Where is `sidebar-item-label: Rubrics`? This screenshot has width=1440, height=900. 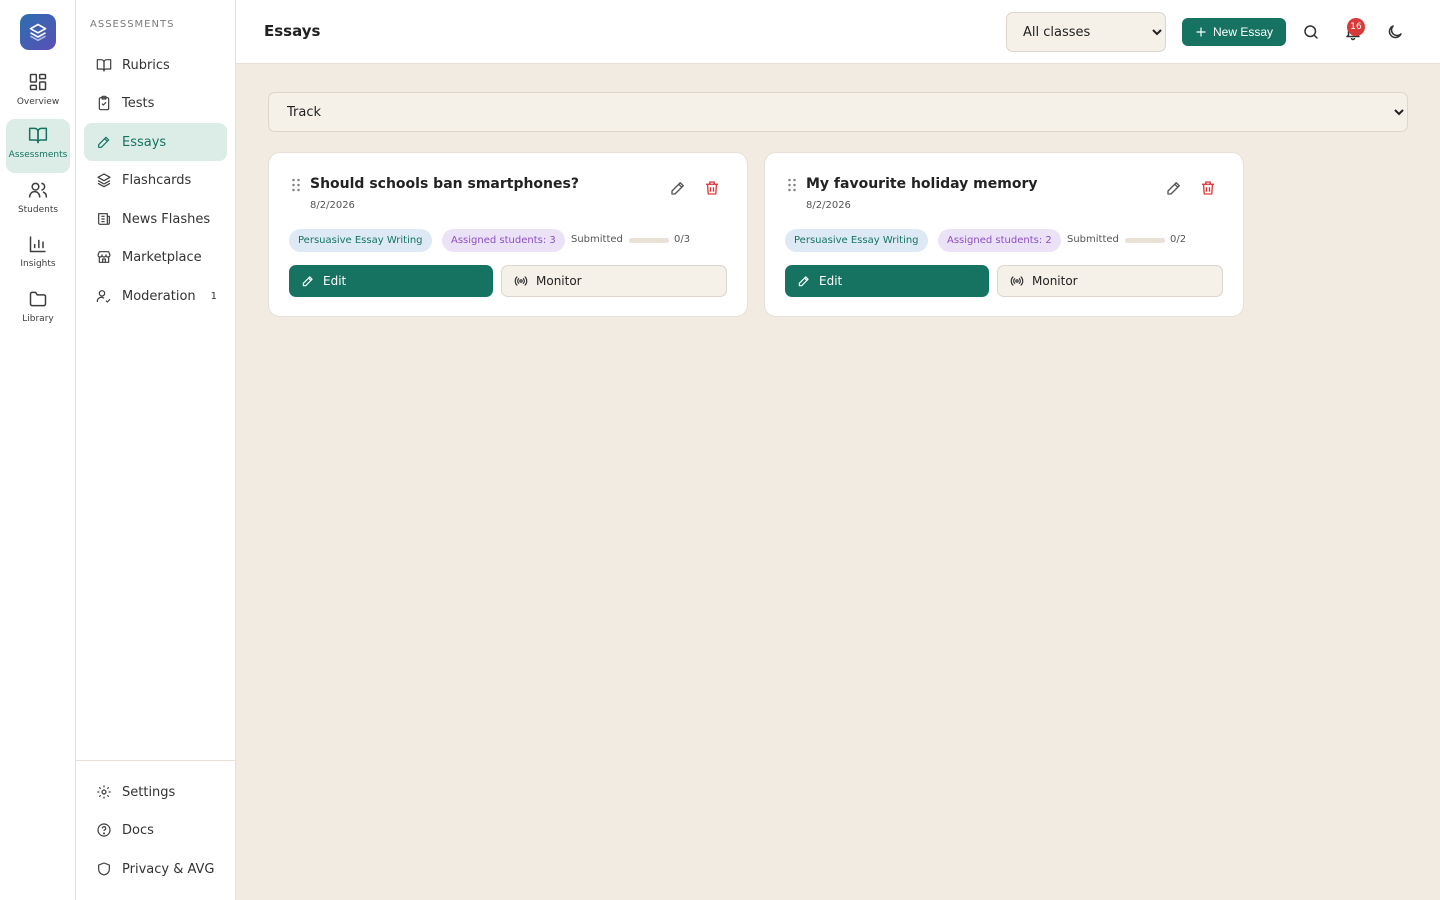 sidebar-item-label: Rubrics is located at coordinates (146, 65).